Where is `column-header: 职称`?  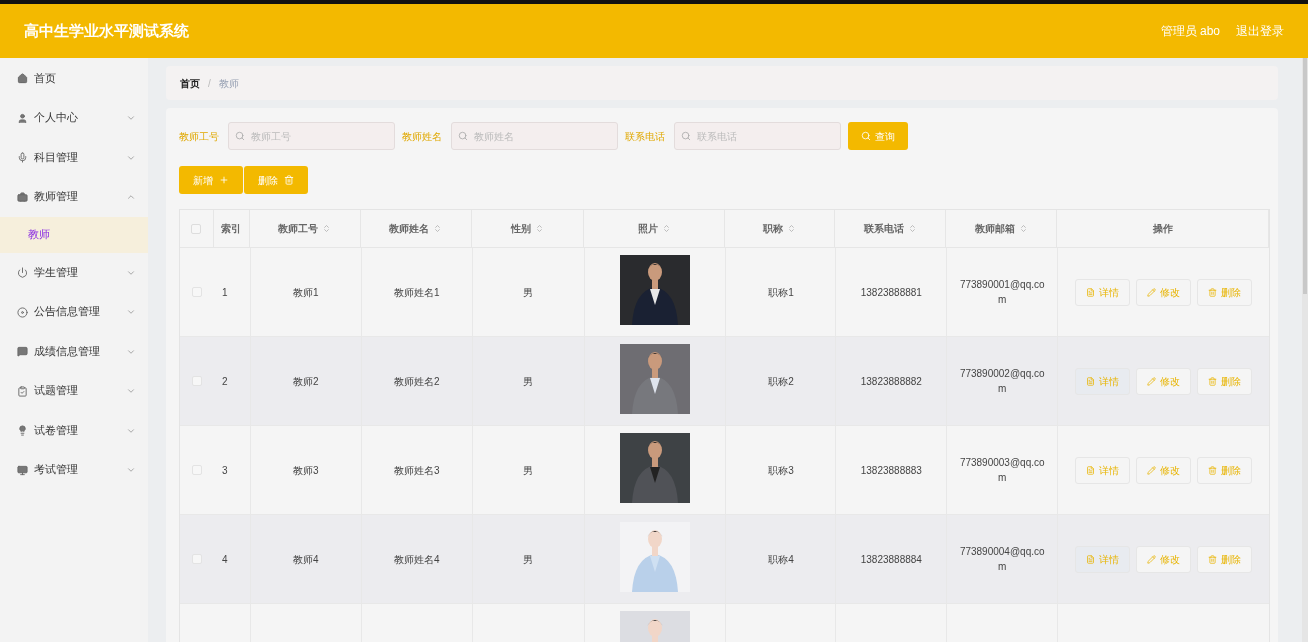
column-header: 职称 is located at coordinates (773, 228).